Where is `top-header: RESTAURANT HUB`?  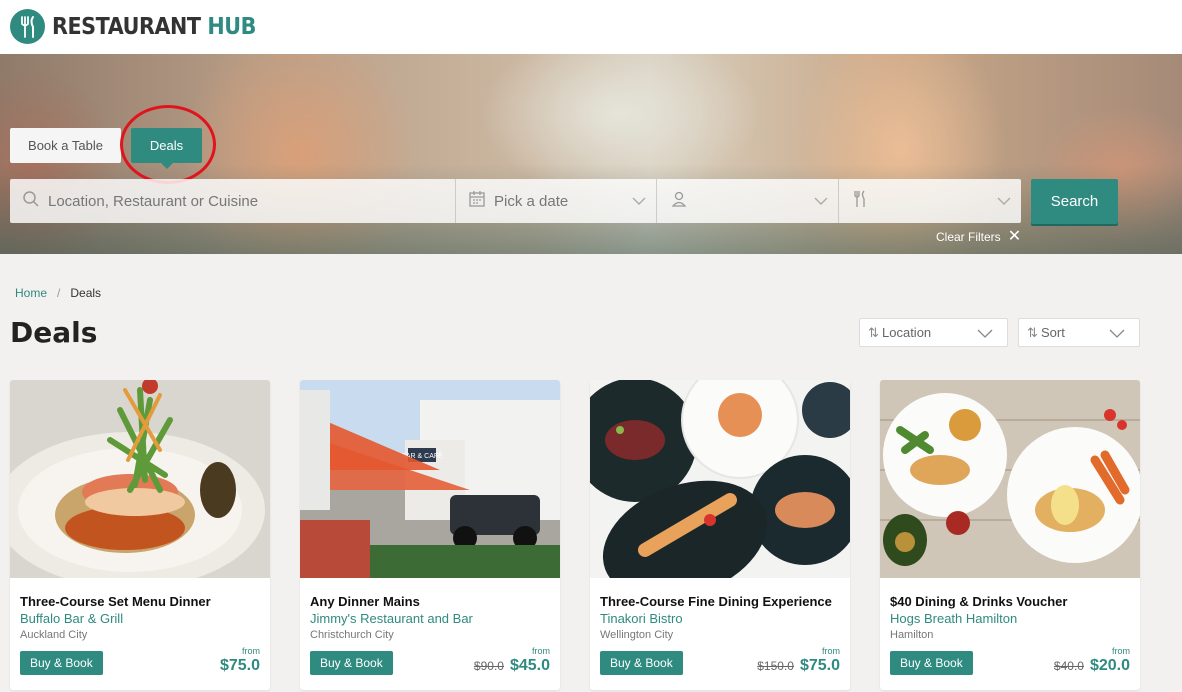
top-header: RESTAURANT HUB is located at coordinates (591, 27).